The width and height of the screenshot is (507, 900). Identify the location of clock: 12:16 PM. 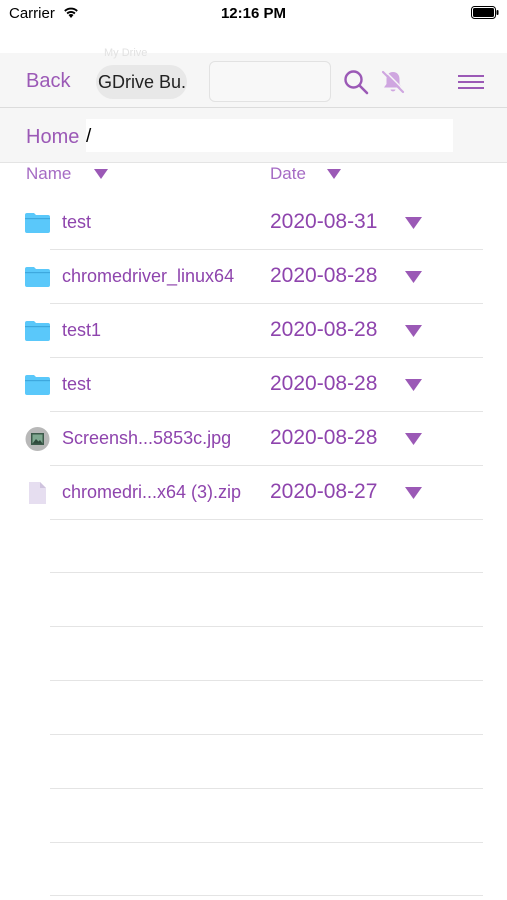
(253, 13).